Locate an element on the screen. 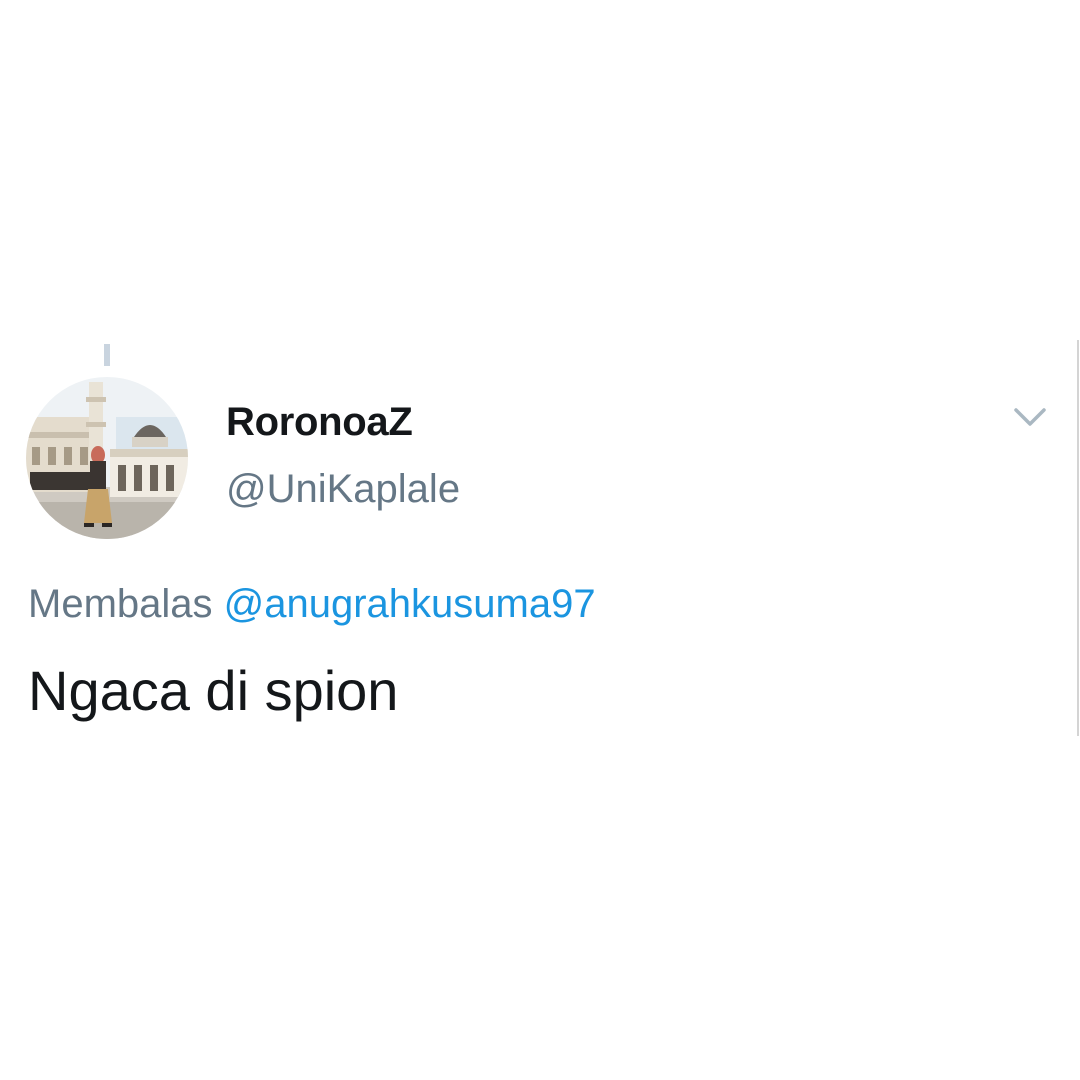  avatar-spire-overflow is located at coordinates (107, 355).